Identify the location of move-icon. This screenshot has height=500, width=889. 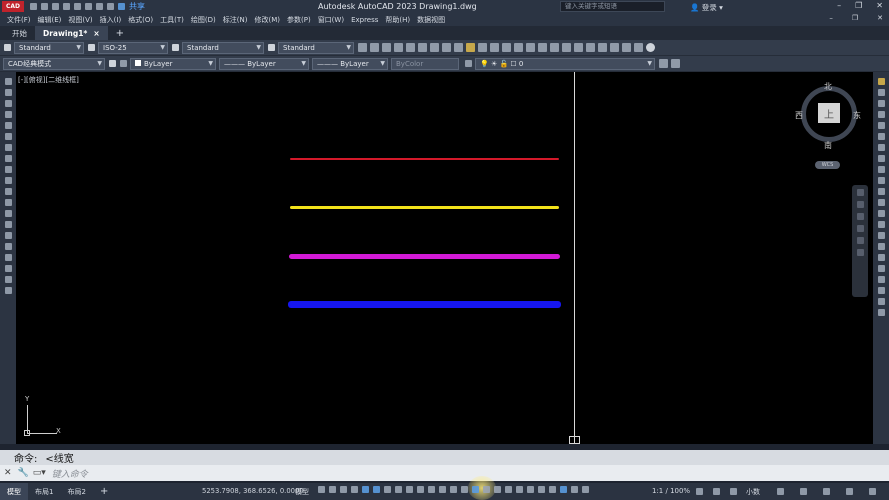
(881, 136).